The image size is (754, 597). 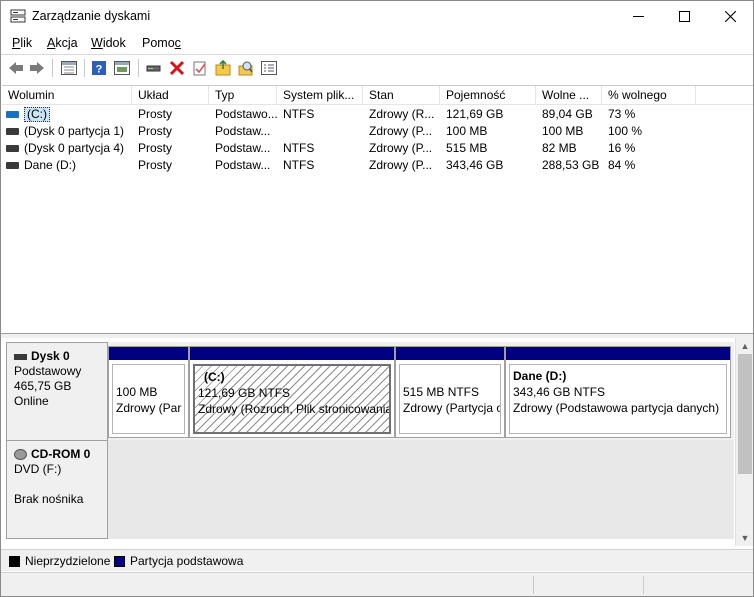 What do you see at coordinates (50, 356) in the screenshot?
I see `disk-name: Dysk 0` at bounding box center [50, 356].